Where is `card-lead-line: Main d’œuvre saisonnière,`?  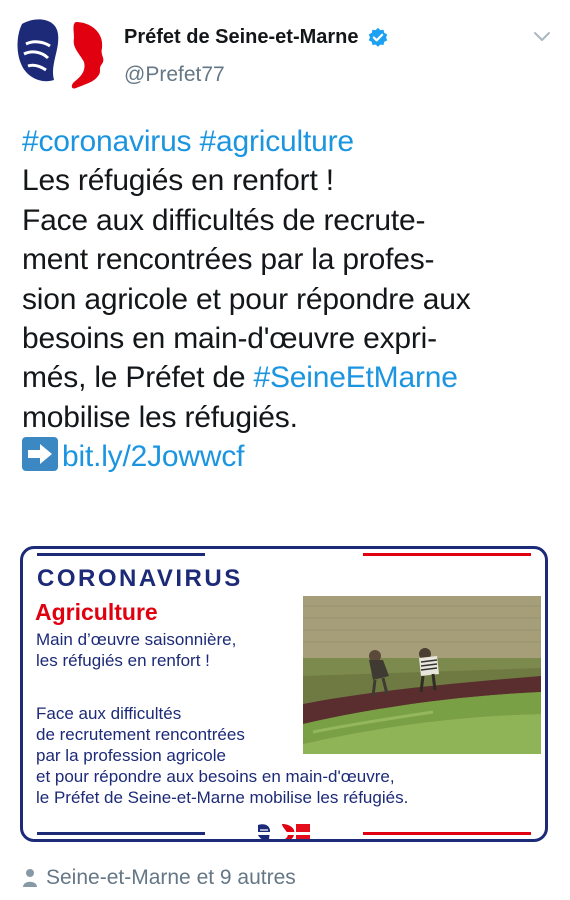
card-lead-line: Main d’œuvre saisonnière, is located at coordinates (136, 639).